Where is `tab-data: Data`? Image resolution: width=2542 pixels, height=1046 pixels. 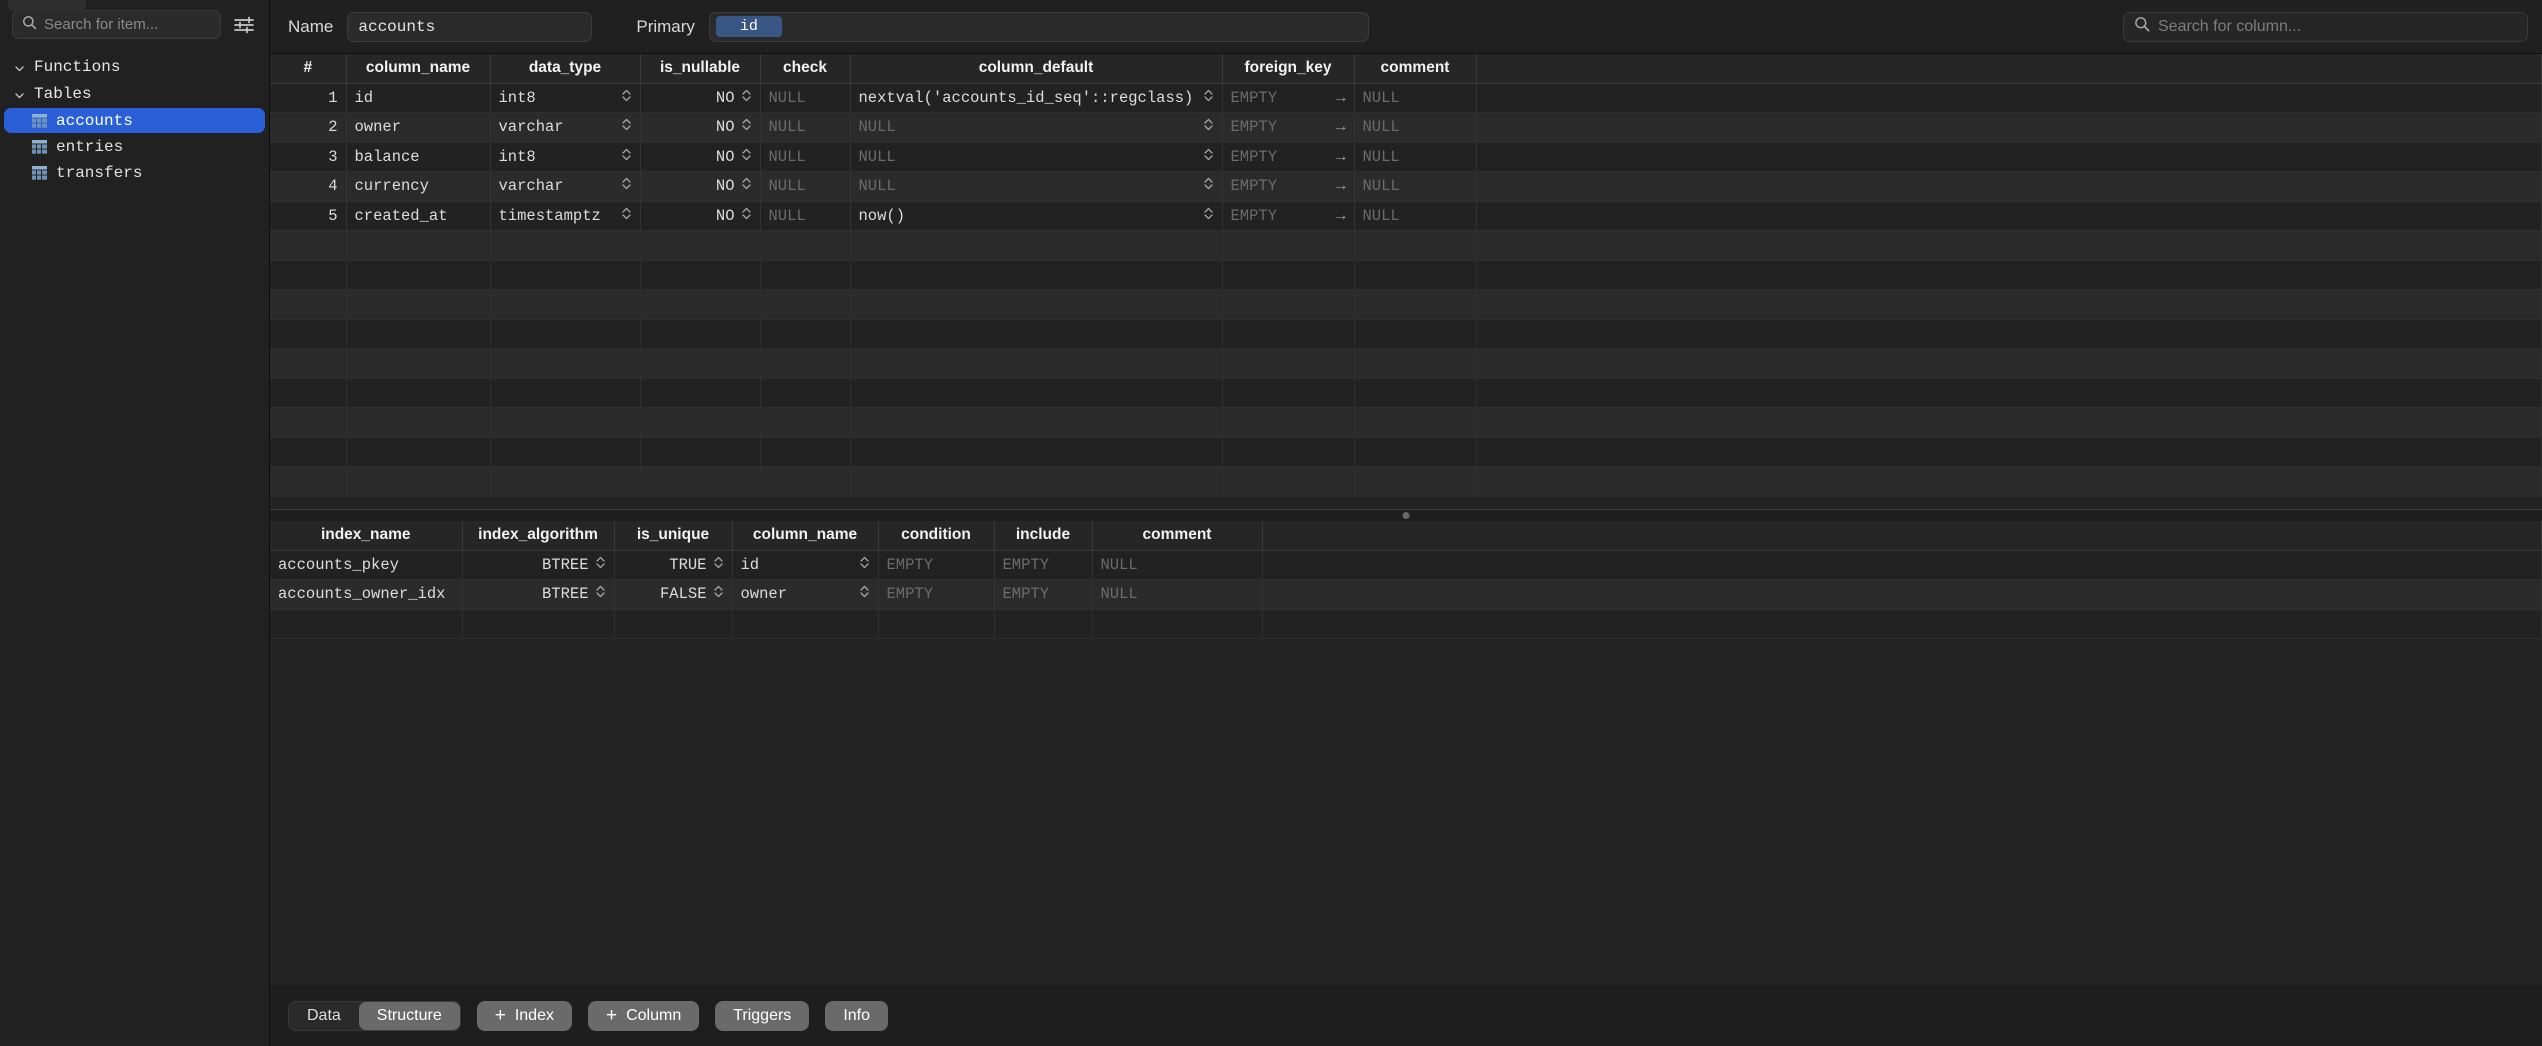 tab-data: Data is located at coordinates (324, 1016).